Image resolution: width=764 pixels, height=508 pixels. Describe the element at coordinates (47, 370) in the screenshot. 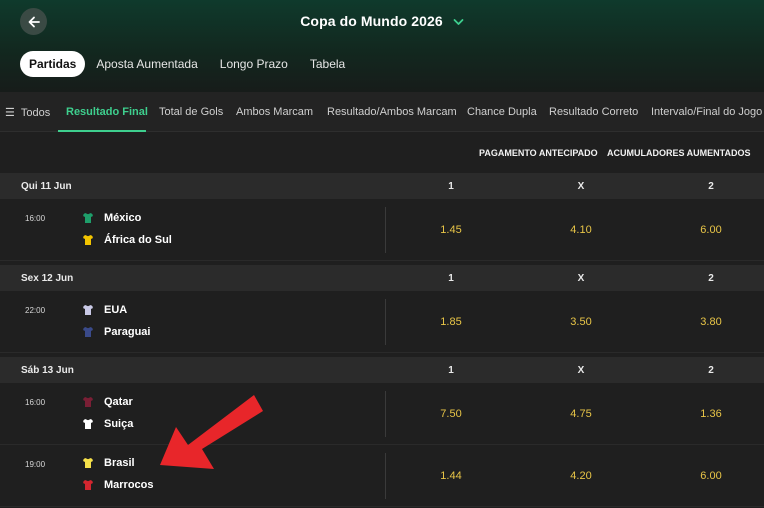

I see `day-date: Sáb 13 Jun` at that location.